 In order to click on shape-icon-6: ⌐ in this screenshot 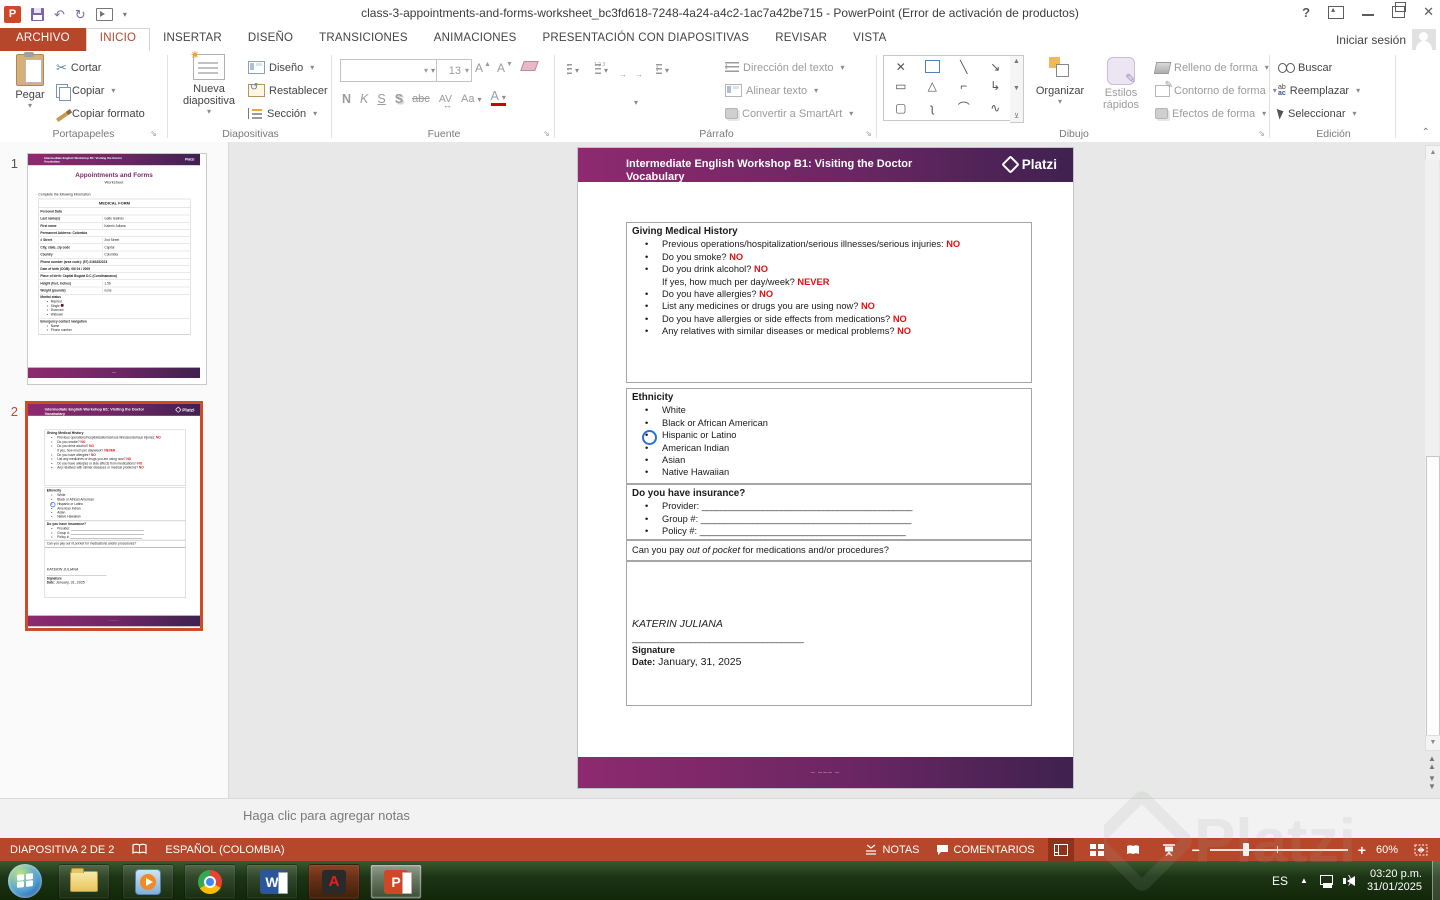, I will do `click(963, 86)`.